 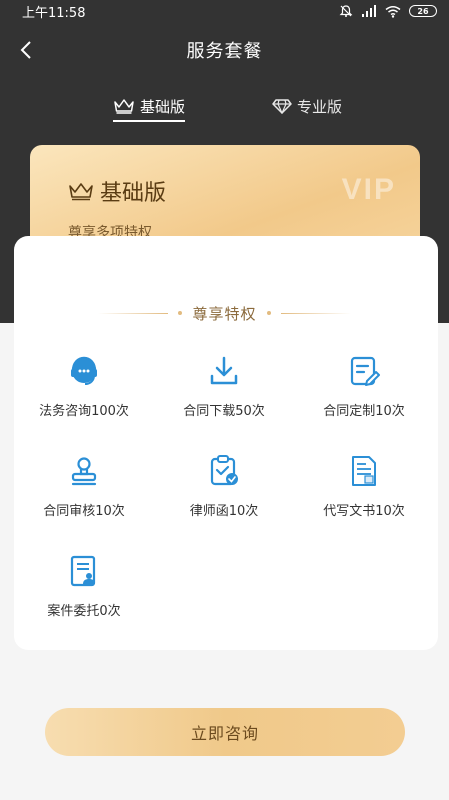 I want to click on section-header: 尊享特权, so click(x=224, y=313).